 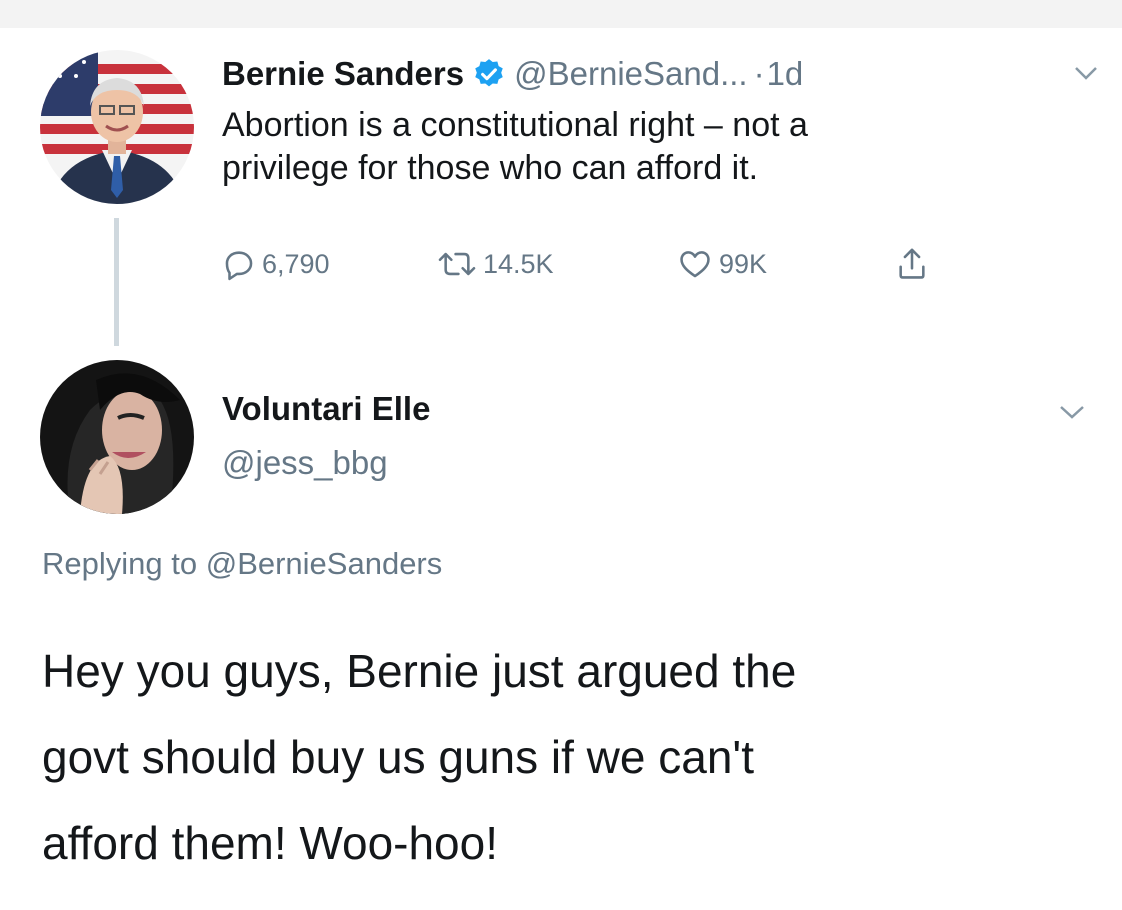 I want to click on replying-prefix: Replying to, so click(x=124, y=563).